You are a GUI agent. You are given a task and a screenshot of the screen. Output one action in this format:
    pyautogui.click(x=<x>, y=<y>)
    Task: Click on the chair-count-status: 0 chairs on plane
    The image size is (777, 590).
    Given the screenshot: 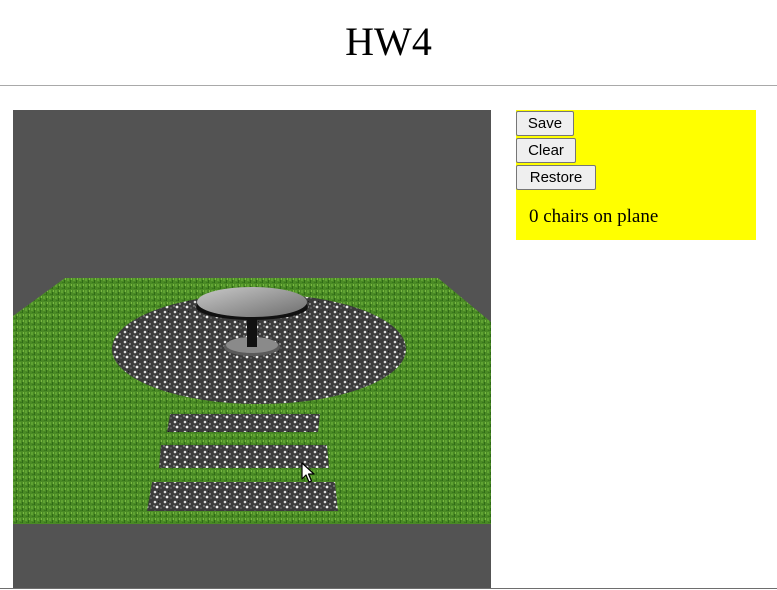 What is the action you would take?
    pyautogui.click(x=594, y=216)
    